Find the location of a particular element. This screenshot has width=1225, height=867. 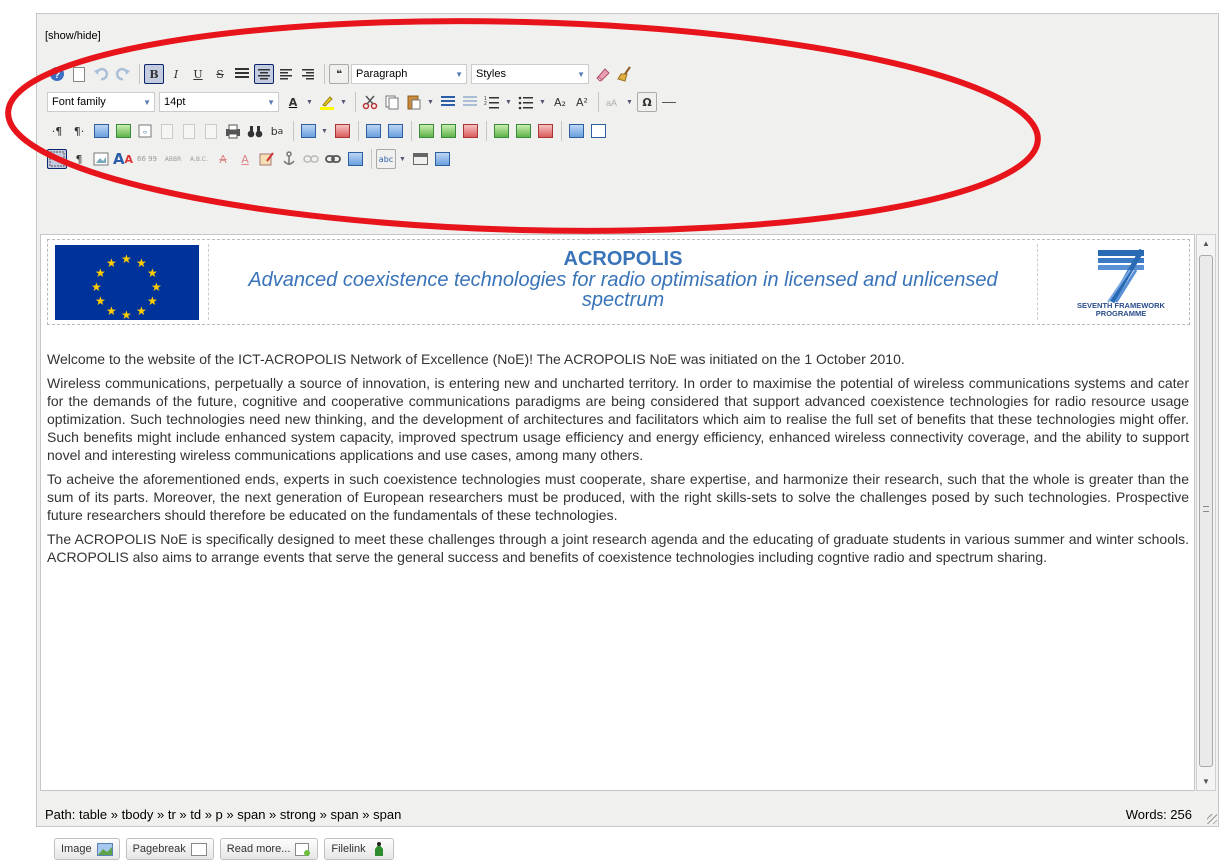

replace-icon: ba is located at coordinates (277, 131).